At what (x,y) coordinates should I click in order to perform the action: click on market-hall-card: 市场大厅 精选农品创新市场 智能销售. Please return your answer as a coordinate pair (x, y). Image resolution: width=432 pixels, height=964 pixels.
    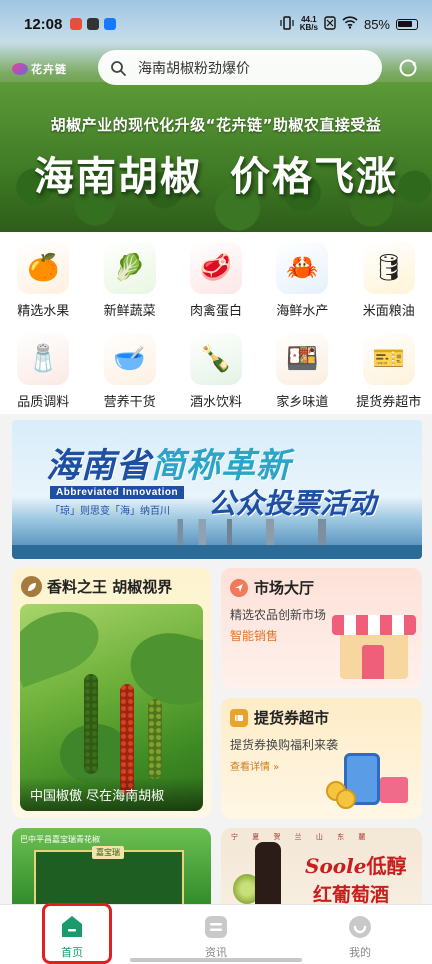
    Looking at the image, I should click on (321, 628).